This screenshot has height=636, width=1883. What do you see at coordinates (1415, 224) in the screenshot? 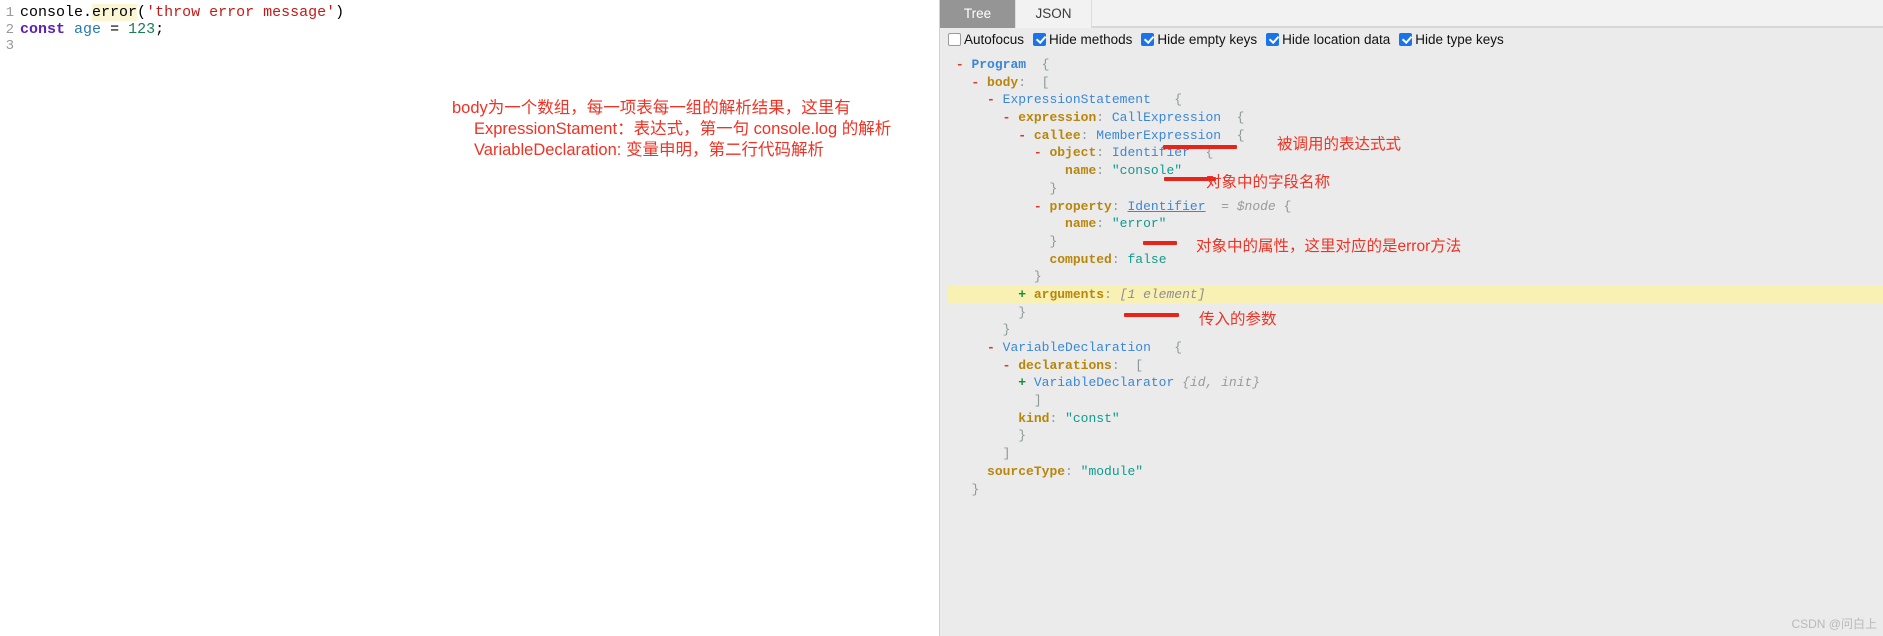
I see `ast-tree-row: name: "error"` at bounding box center [1415, 224].